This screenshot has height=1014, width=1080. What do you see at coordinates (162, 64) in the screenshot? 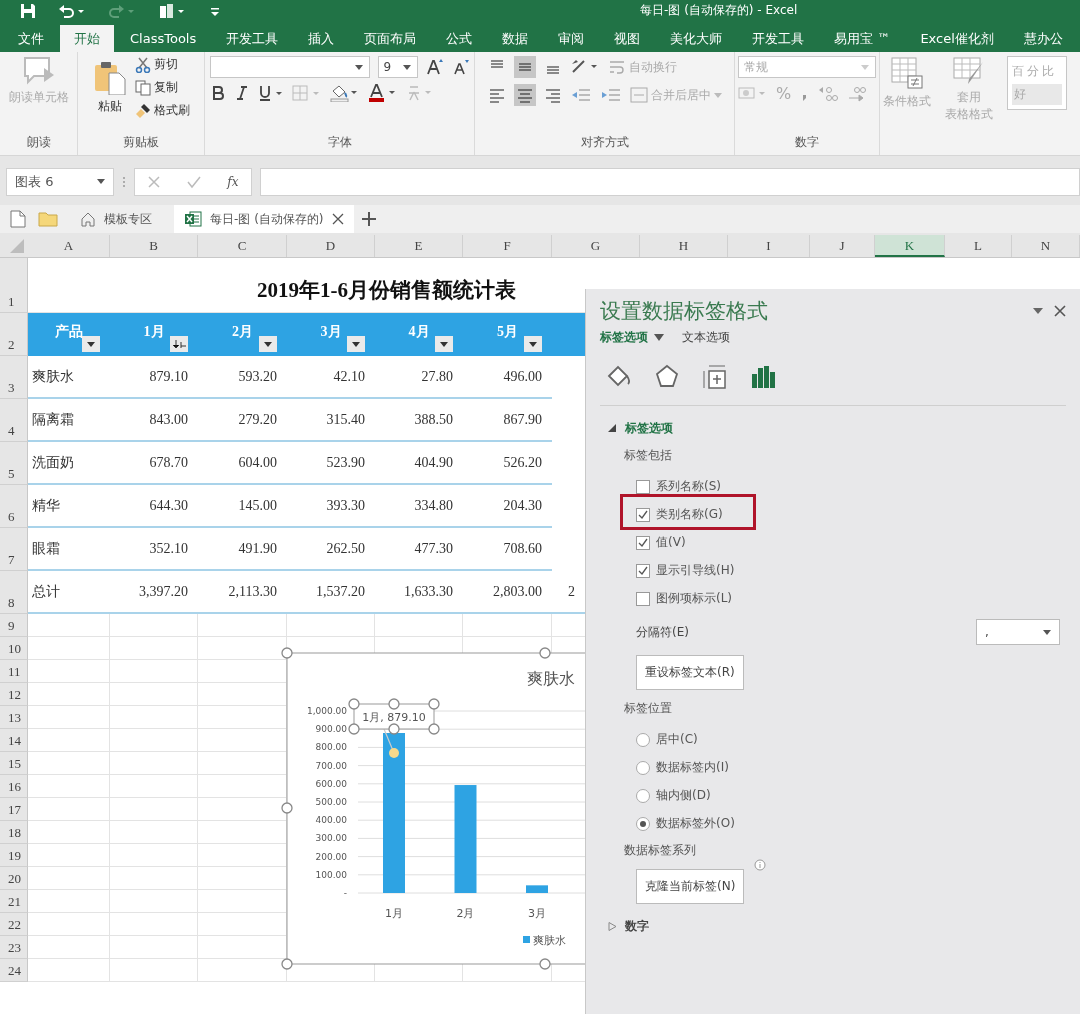
I see `cut-button: 剪切` at bounding box center [162, 64].